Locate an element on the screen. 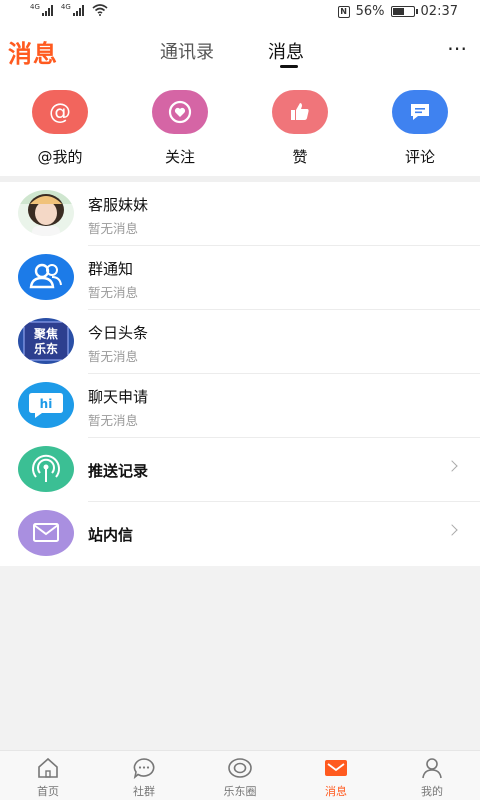 The image size is (480, 800). news-logo-bottom: 乐东 is located at coordinates (46, 348).